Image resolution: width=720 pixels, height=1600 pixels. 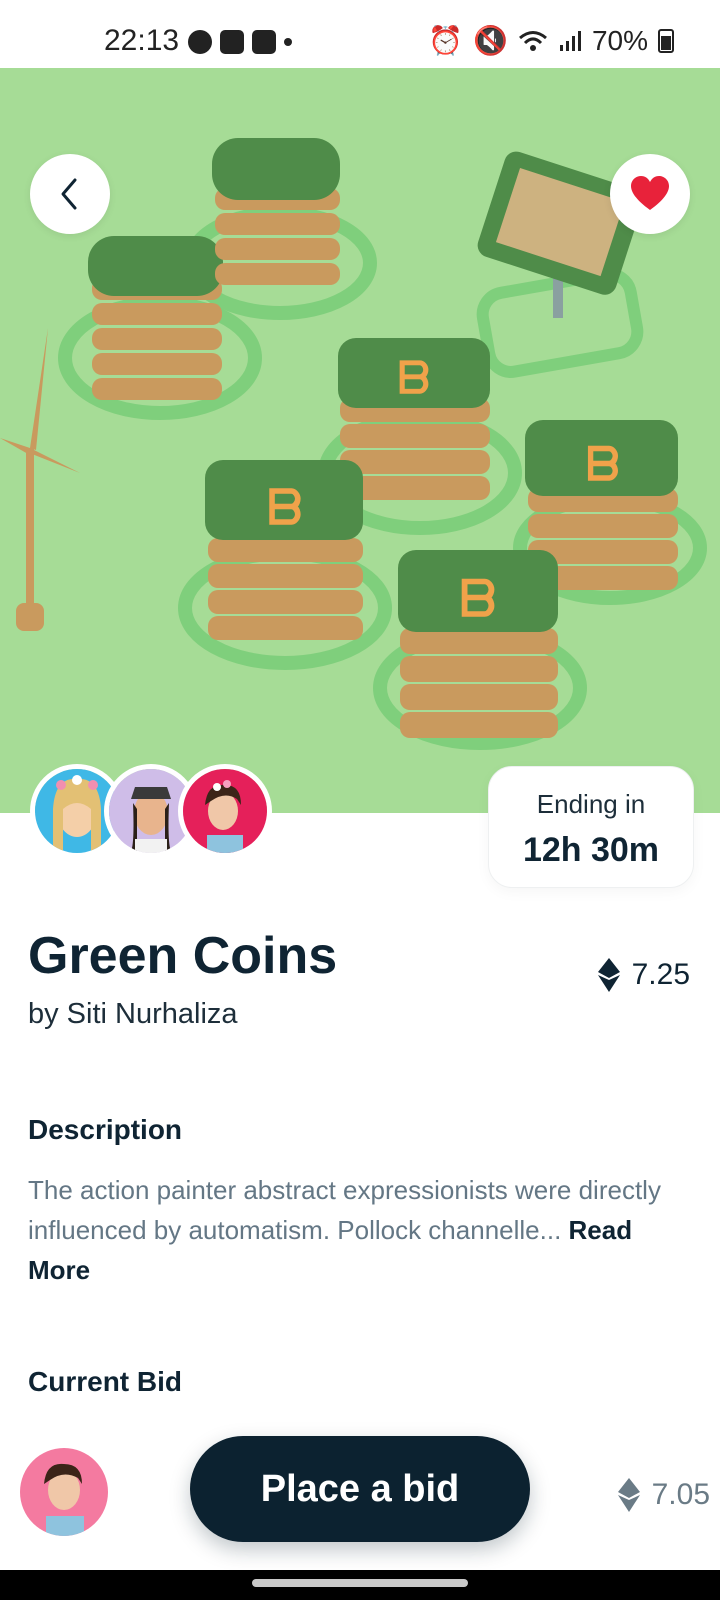 What do you see at coordinates (360, 1489) in the screenshot?
I see `place-bid-button: Place a bid` at bounding box center [360, 1489].